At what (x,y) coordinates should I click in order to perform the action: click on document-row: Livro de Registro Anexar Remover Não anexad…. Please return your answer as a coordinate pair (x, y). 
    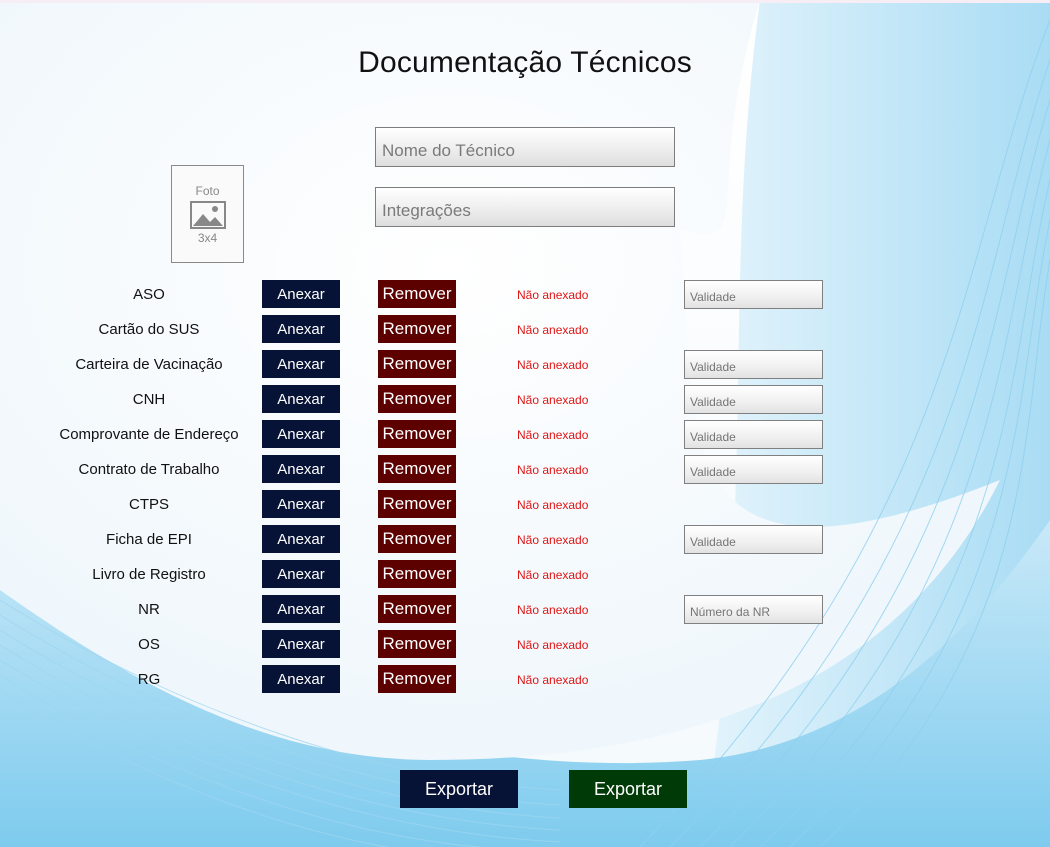
    Looking at the image, I should click on (525, 575).